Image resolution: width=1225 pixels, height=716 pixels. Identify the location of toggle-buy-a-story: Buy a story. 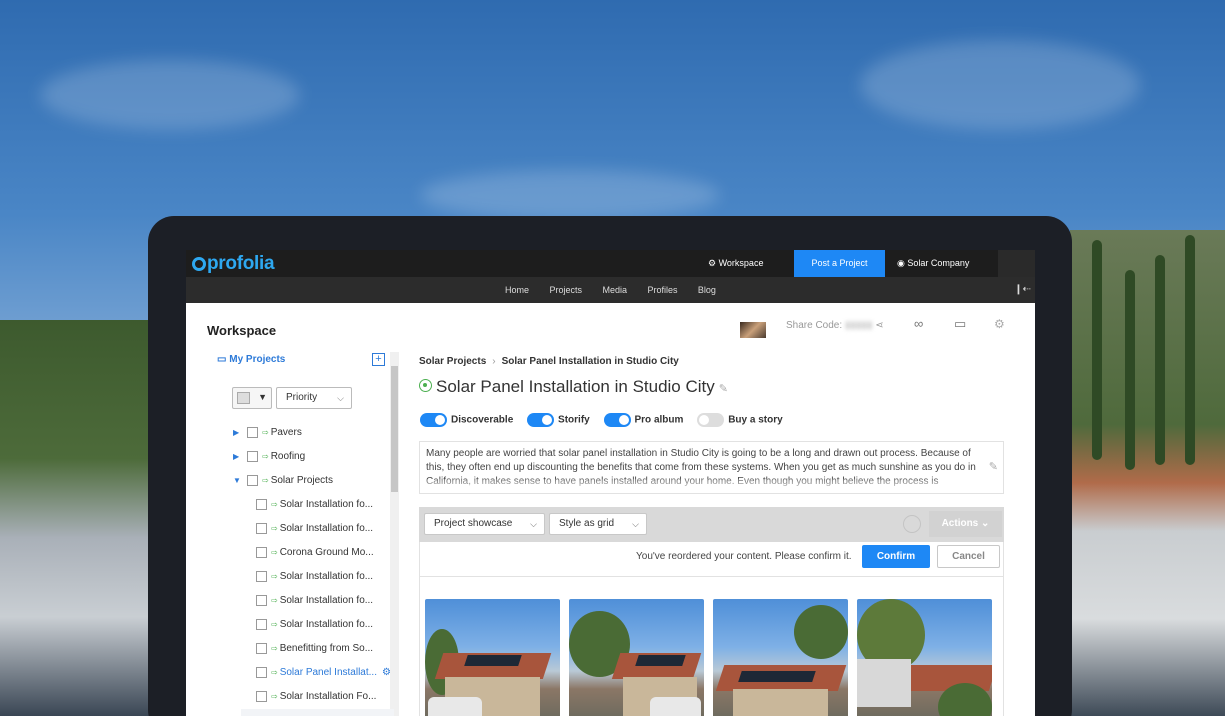
(740, 420).